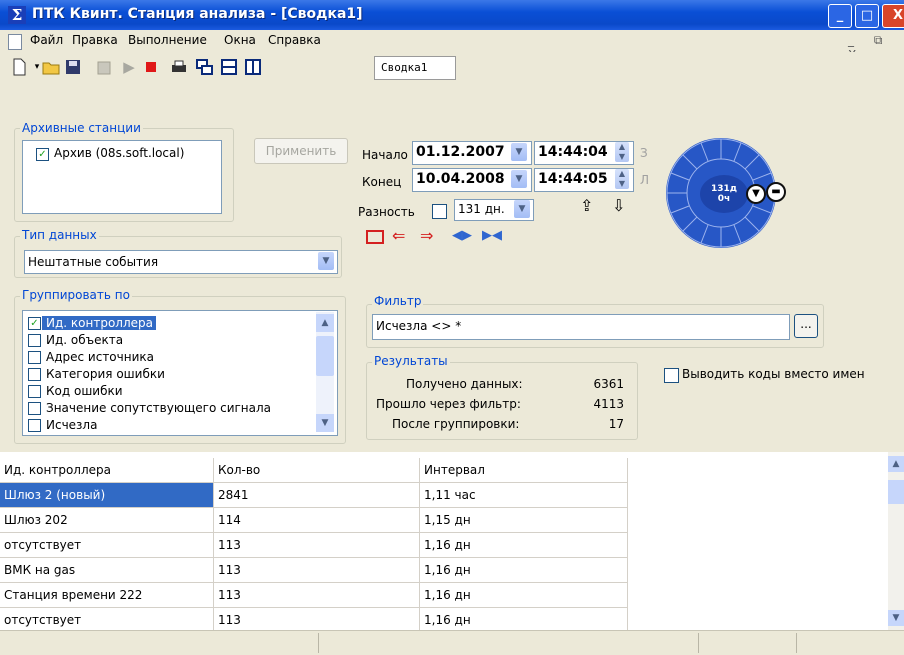 Image resolution: width=904 pixels, height=655 pixels. Describe the element at coordinates (158, 408) in the screenshot. I see `group-by-item: Значение сопутствующего сигнала` at that location.